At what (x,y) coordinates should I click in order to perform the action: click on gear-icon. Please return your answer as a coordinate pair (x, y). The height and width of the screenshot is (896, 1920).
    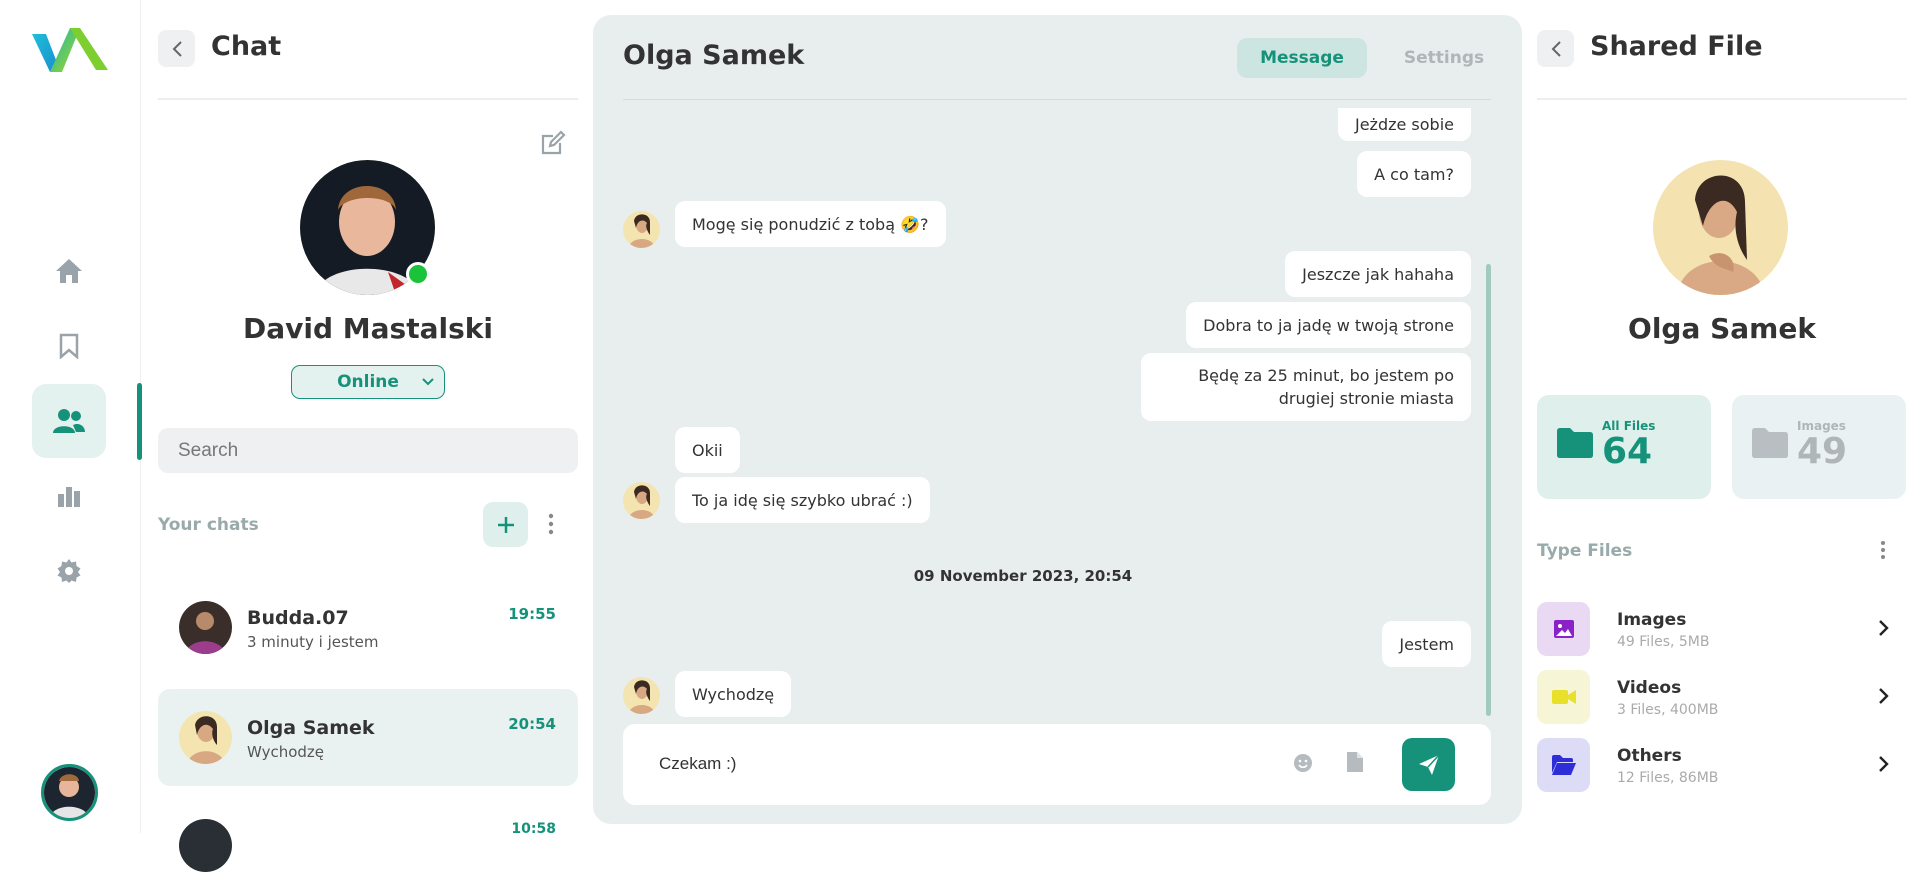
    Looking at the image, I should click on (69, 571).